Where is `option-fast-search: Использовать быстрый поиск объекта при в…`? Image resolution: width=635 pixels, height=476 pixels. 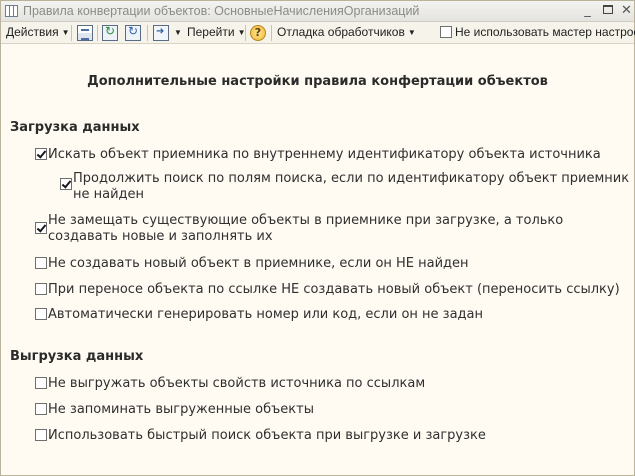
option-fast-search: Использовать быстрый поиск объекта при в… is located at coordinates (330, 436).